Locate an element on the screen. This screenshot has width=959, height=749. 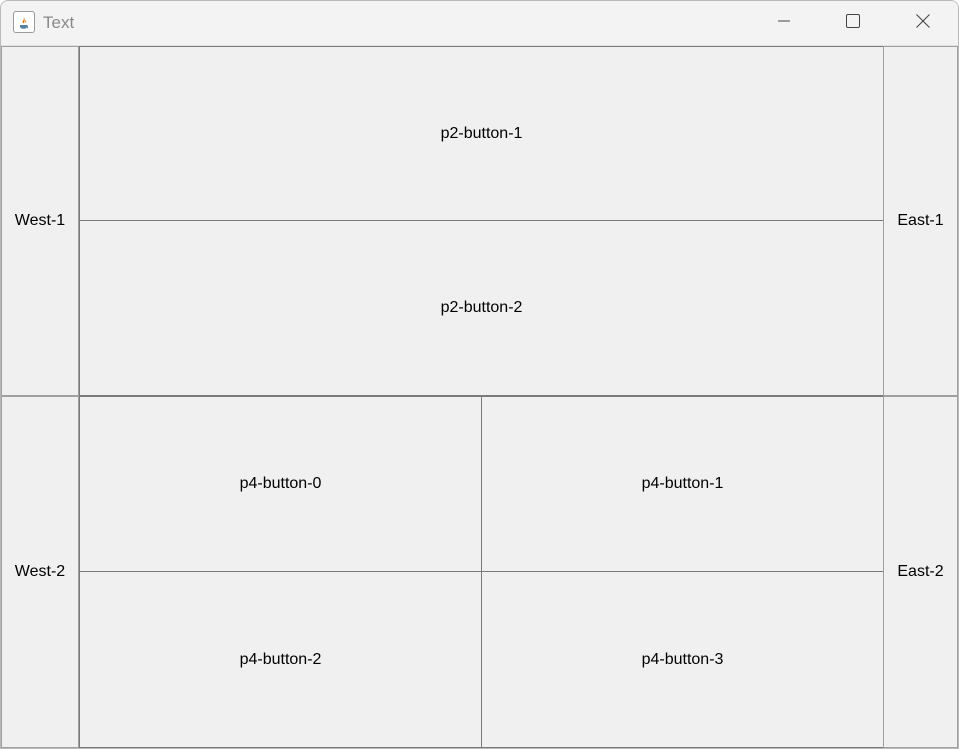
p4-button-2-label: p4-button-2 is located at coordinates (280, 659).